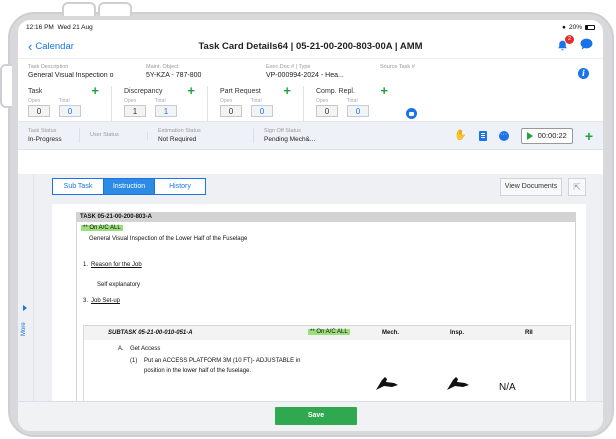 The width and height of the screenshot is (616, 439). What do you see at coordinates (115, 9) in the screenshot?
I see `hardware-button-top-right` at bounding box center [115, 9].